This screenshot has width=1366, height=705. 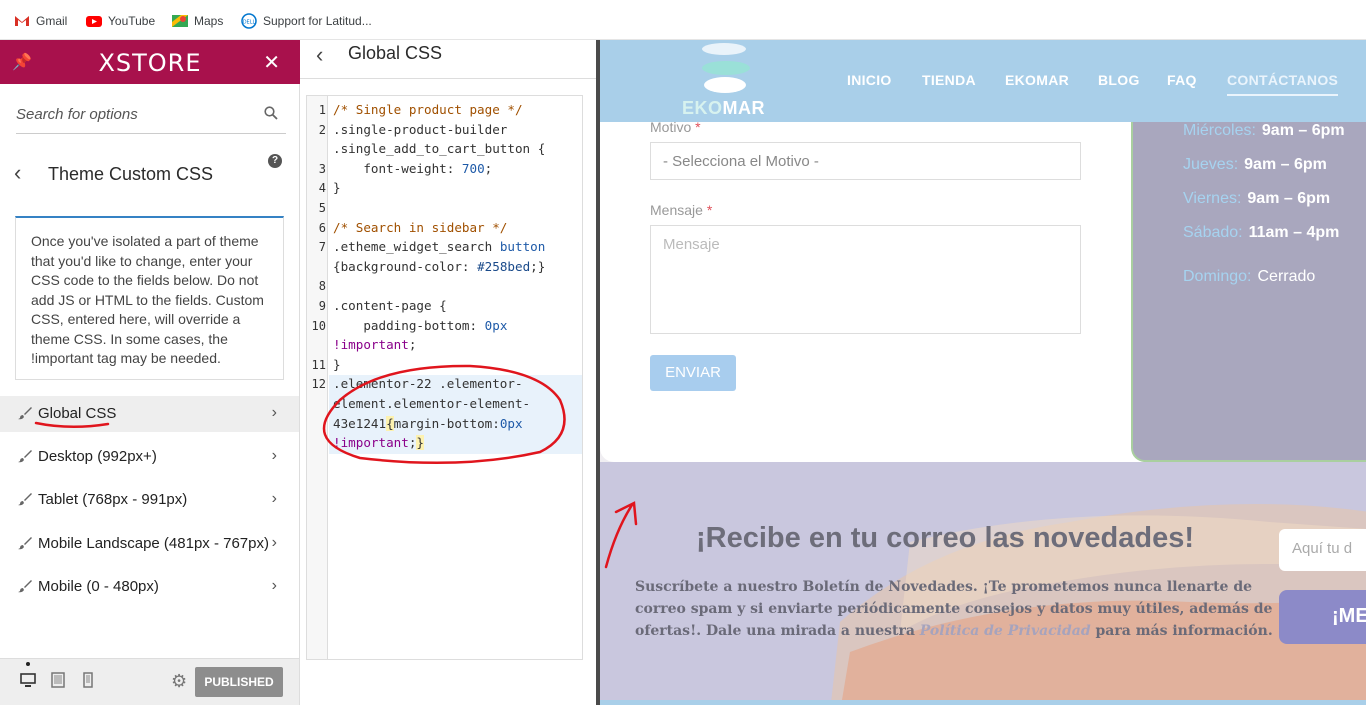 What do you see at coordinates (72, 425) in the screenshot?
I see `underline-annotation` at bounding box center [72, 425].